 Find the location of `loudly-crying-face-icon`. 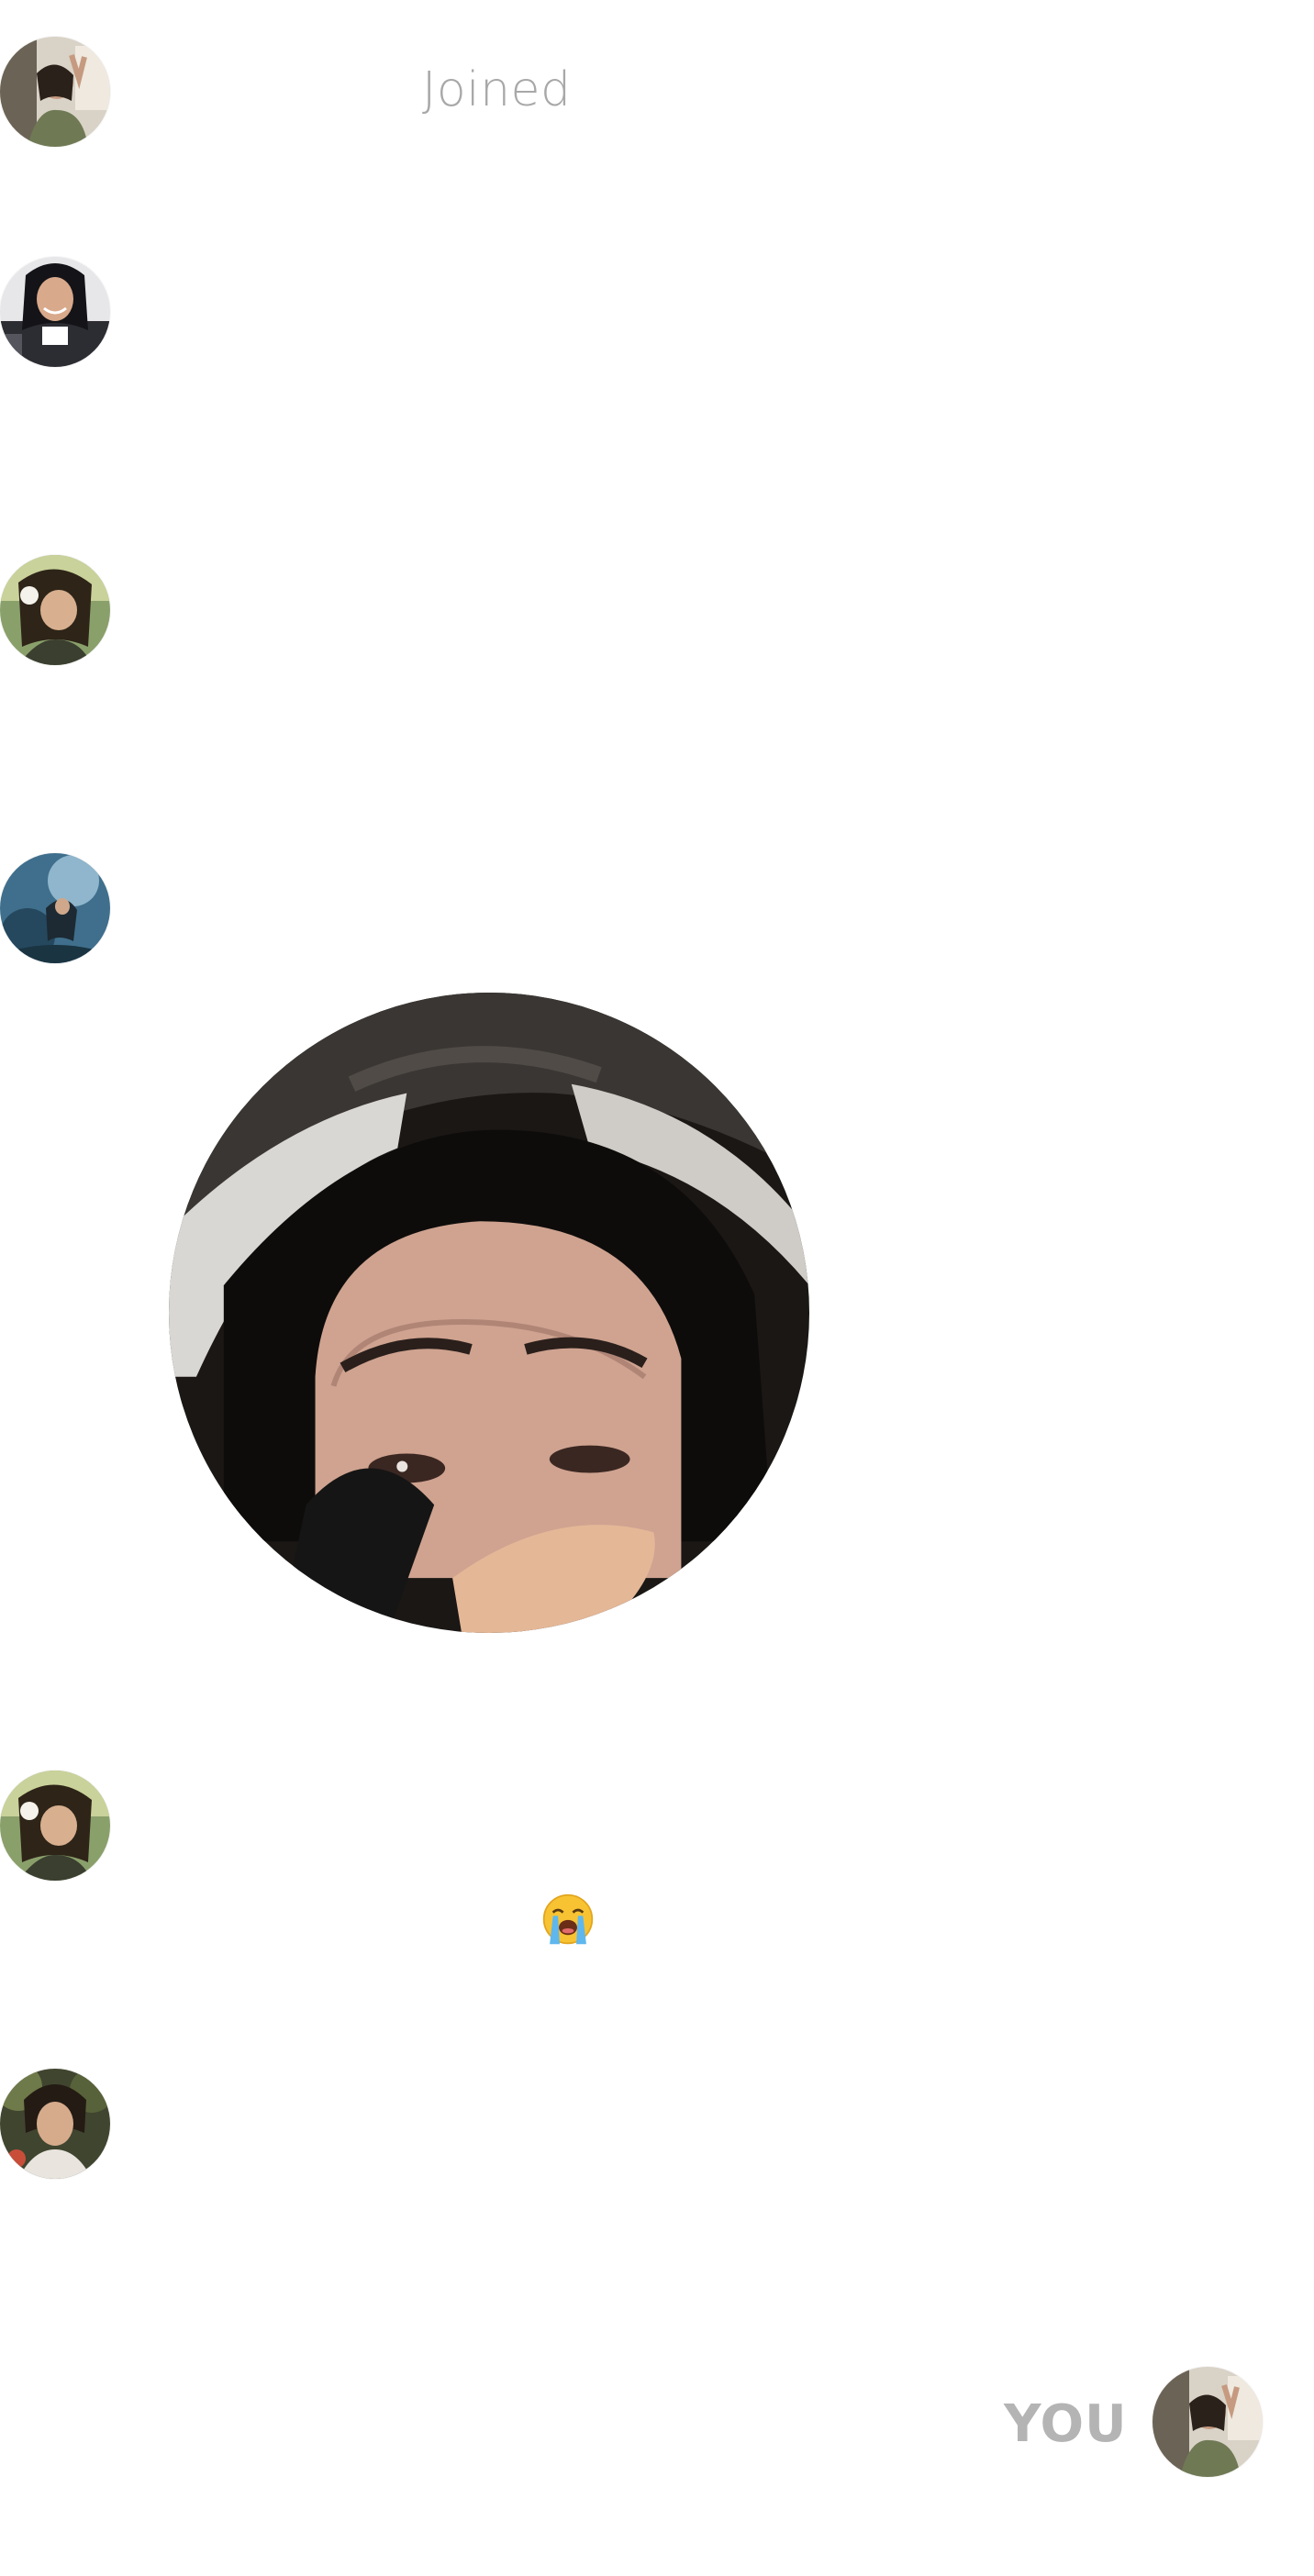

loudly-crying-face-icon is located at coordinates (568, 1919).